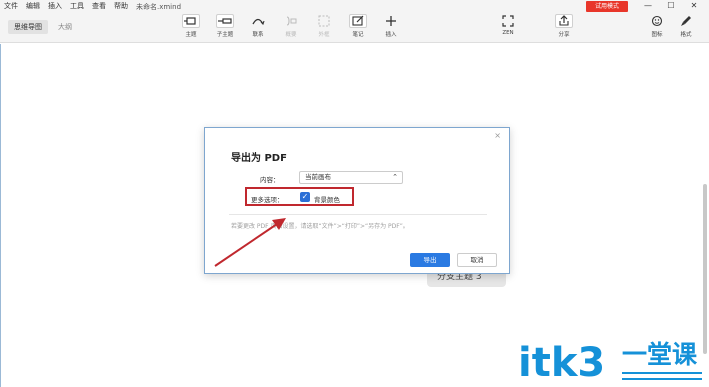  What do you see at coordinates (686, 35) in the screenshot?
I see `format-tool-label: 格式` at bounding box center [686, 35].